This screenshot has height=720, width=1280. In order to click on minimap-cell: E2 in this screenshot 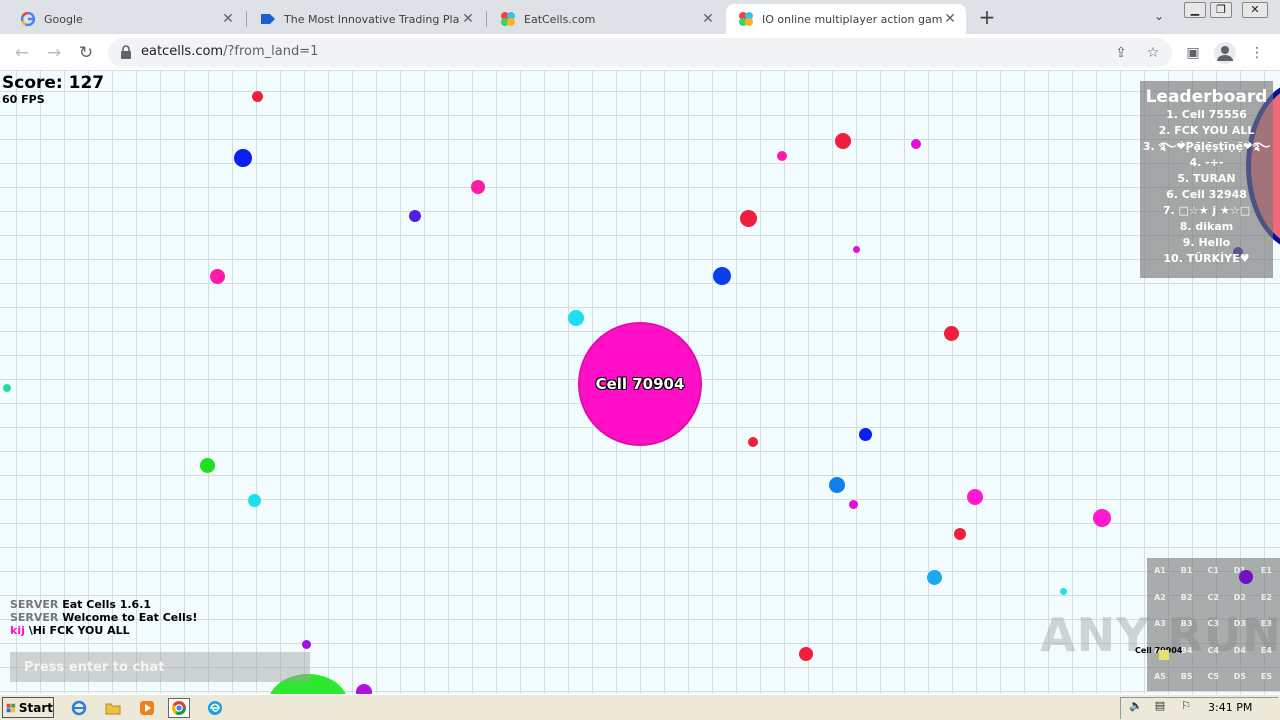, I will do `click(1266, 597)`.